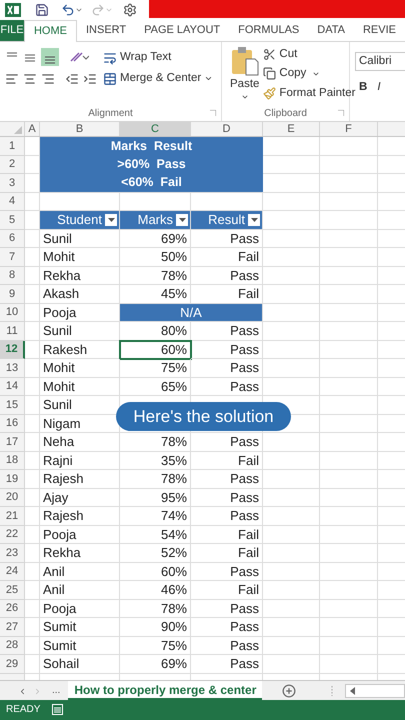  Describe the element at coordinates (12, 79) in the screenshot. I see `align-left-icon` at that location.